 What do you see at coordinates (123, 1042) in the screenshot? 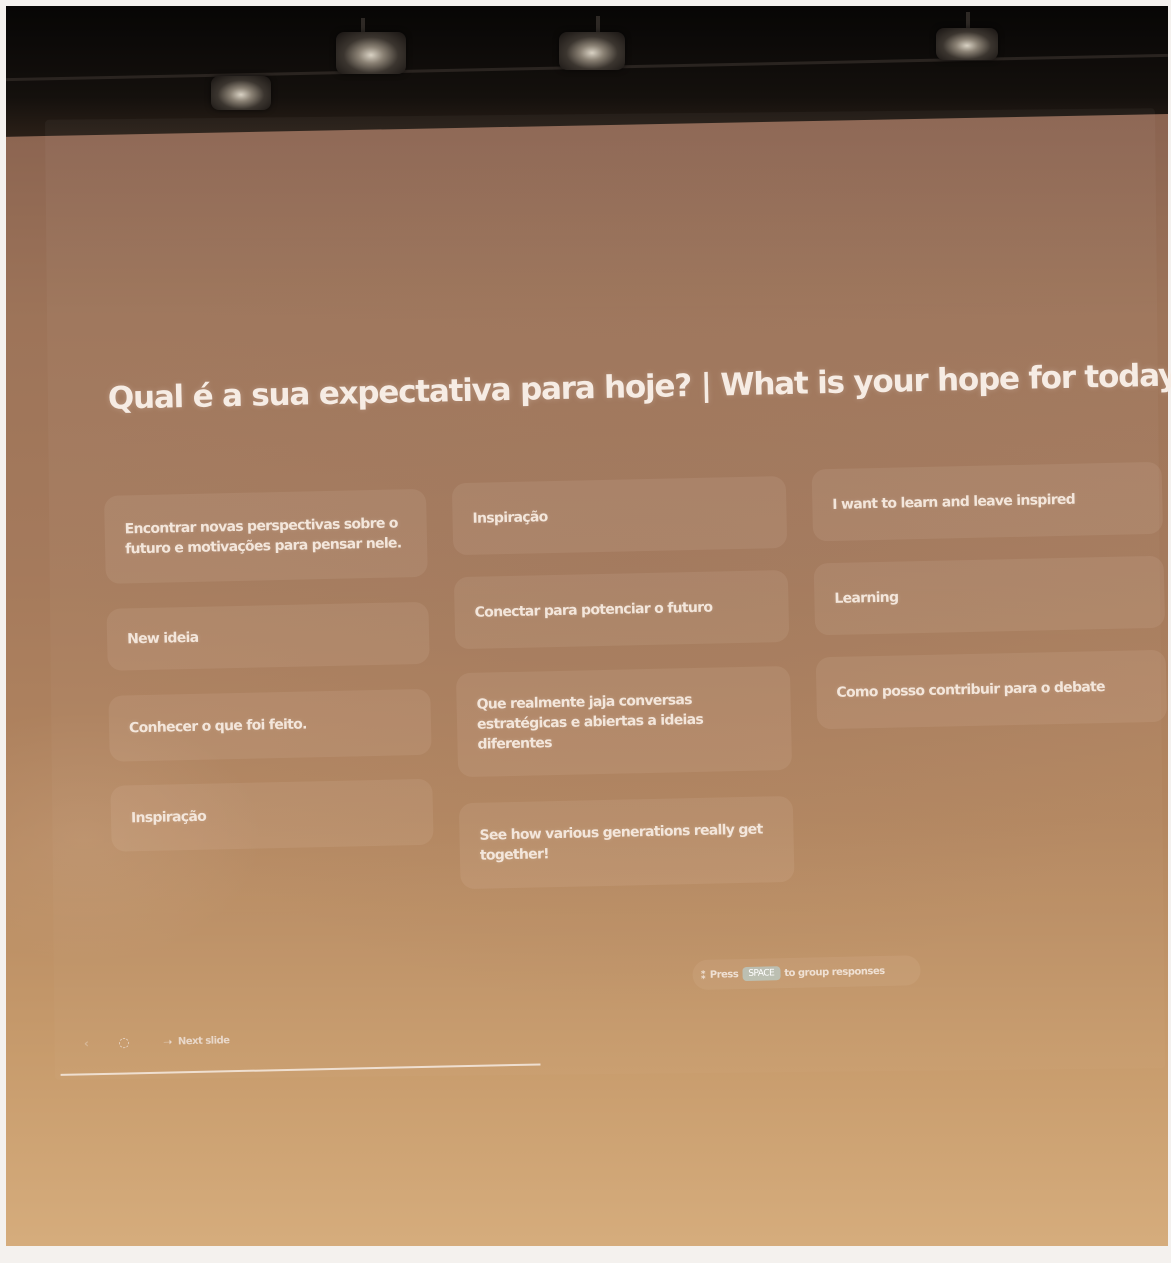
I see `pin-icon: ◌` at bounding box center [123, 1042].